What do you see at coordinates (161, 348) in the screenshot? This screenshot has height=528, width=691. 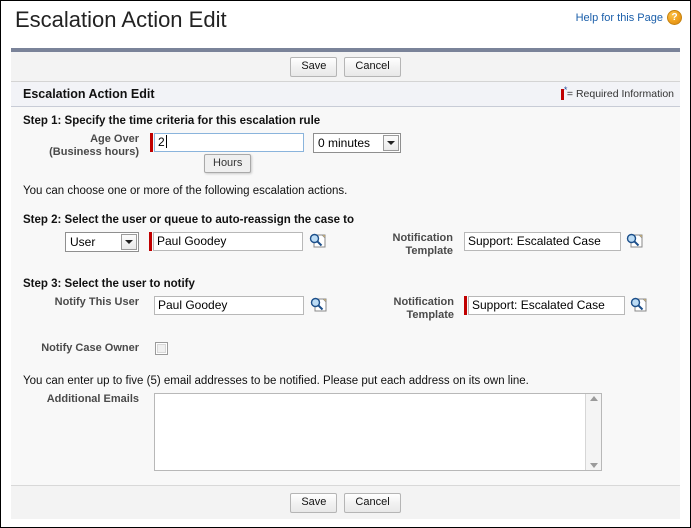 I see `notify-case-owner-checkbox` at bounding box center [161, 348].